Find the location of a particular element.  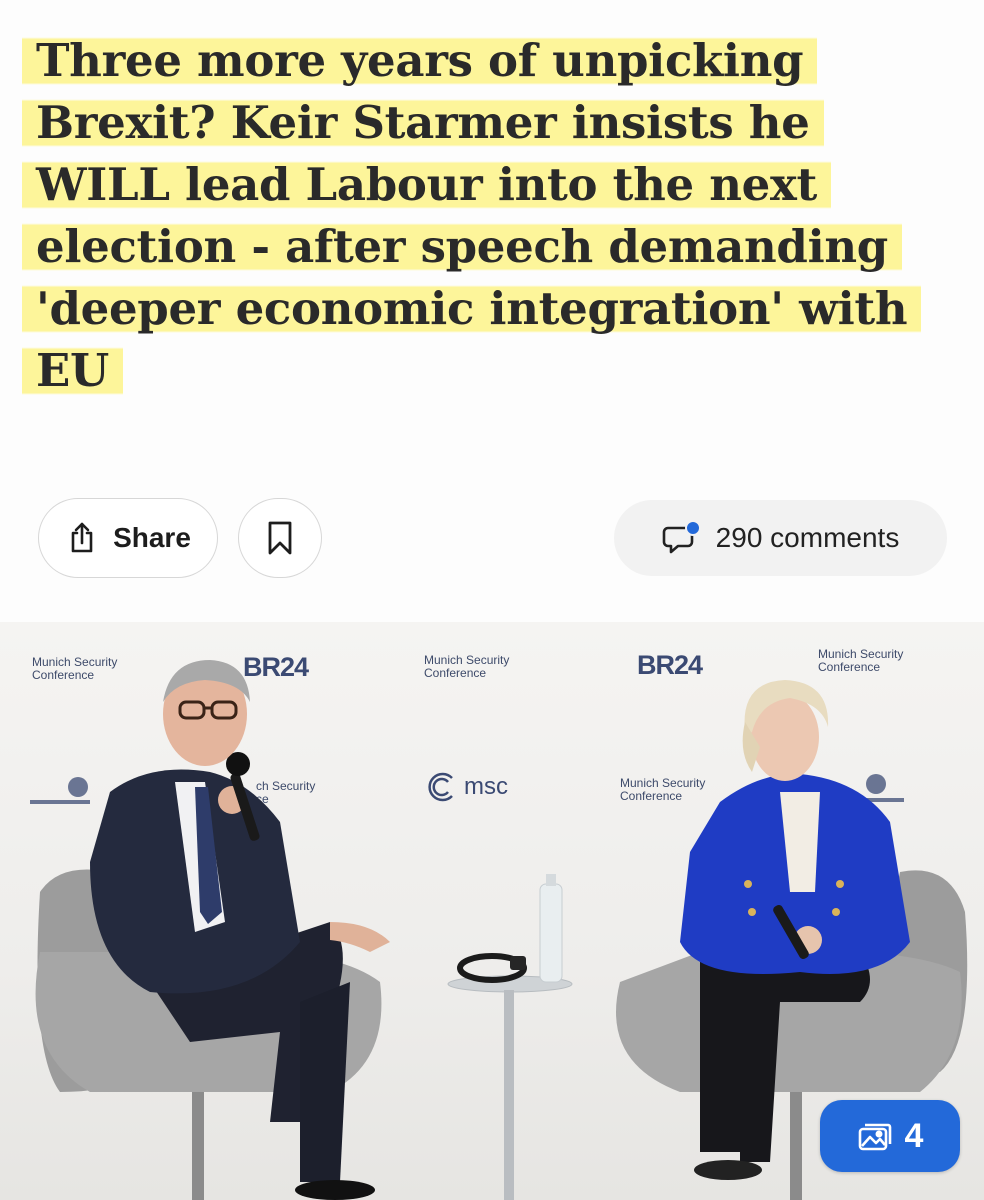

share-label: Share is located at coordinates (152, 537).